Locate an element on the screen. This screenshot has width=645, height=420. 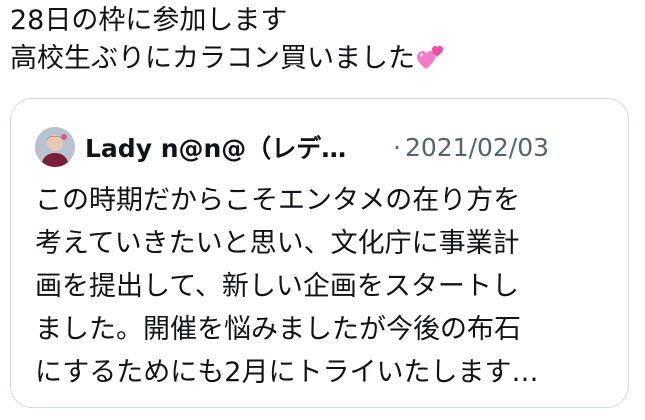
quoted-line-3: 画を提出して、新しい企画をスタートし is located at coordinates (277, 286).